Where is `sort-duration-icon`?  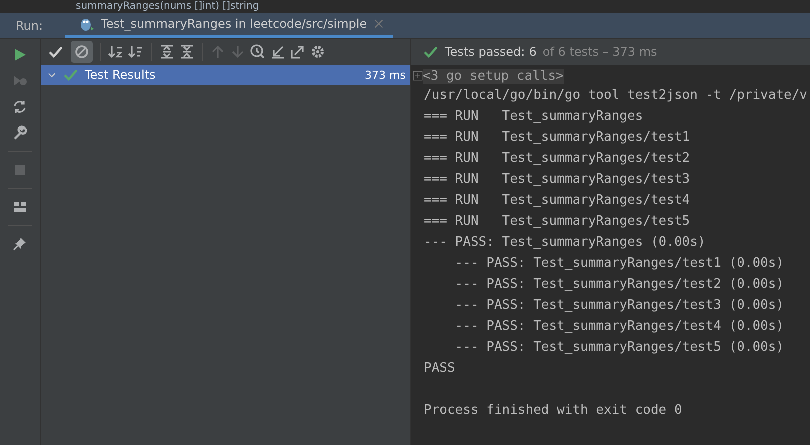 sort-duration-icon is located at coordinates (136, 52).